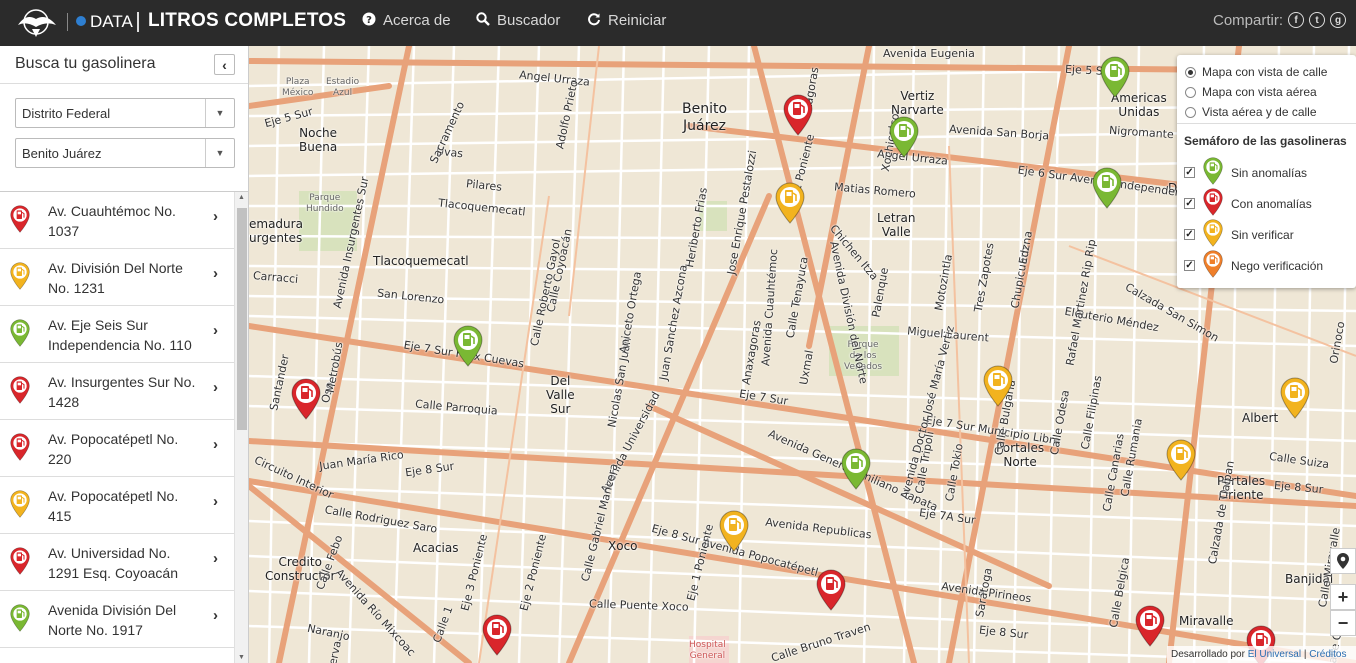 The height and width of the screenshot is (663, 1356). I want to click on legend-sin-verificar: ✓ Sin verificar, so click(1239, 234).